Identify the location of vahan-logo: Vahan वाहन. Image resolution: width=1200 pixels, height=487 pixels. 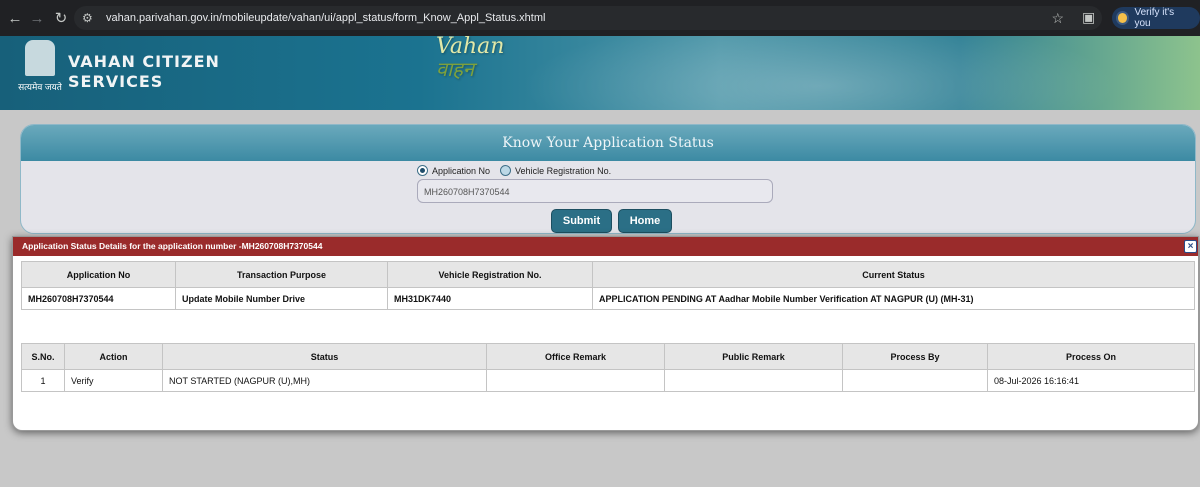
(470, 58).